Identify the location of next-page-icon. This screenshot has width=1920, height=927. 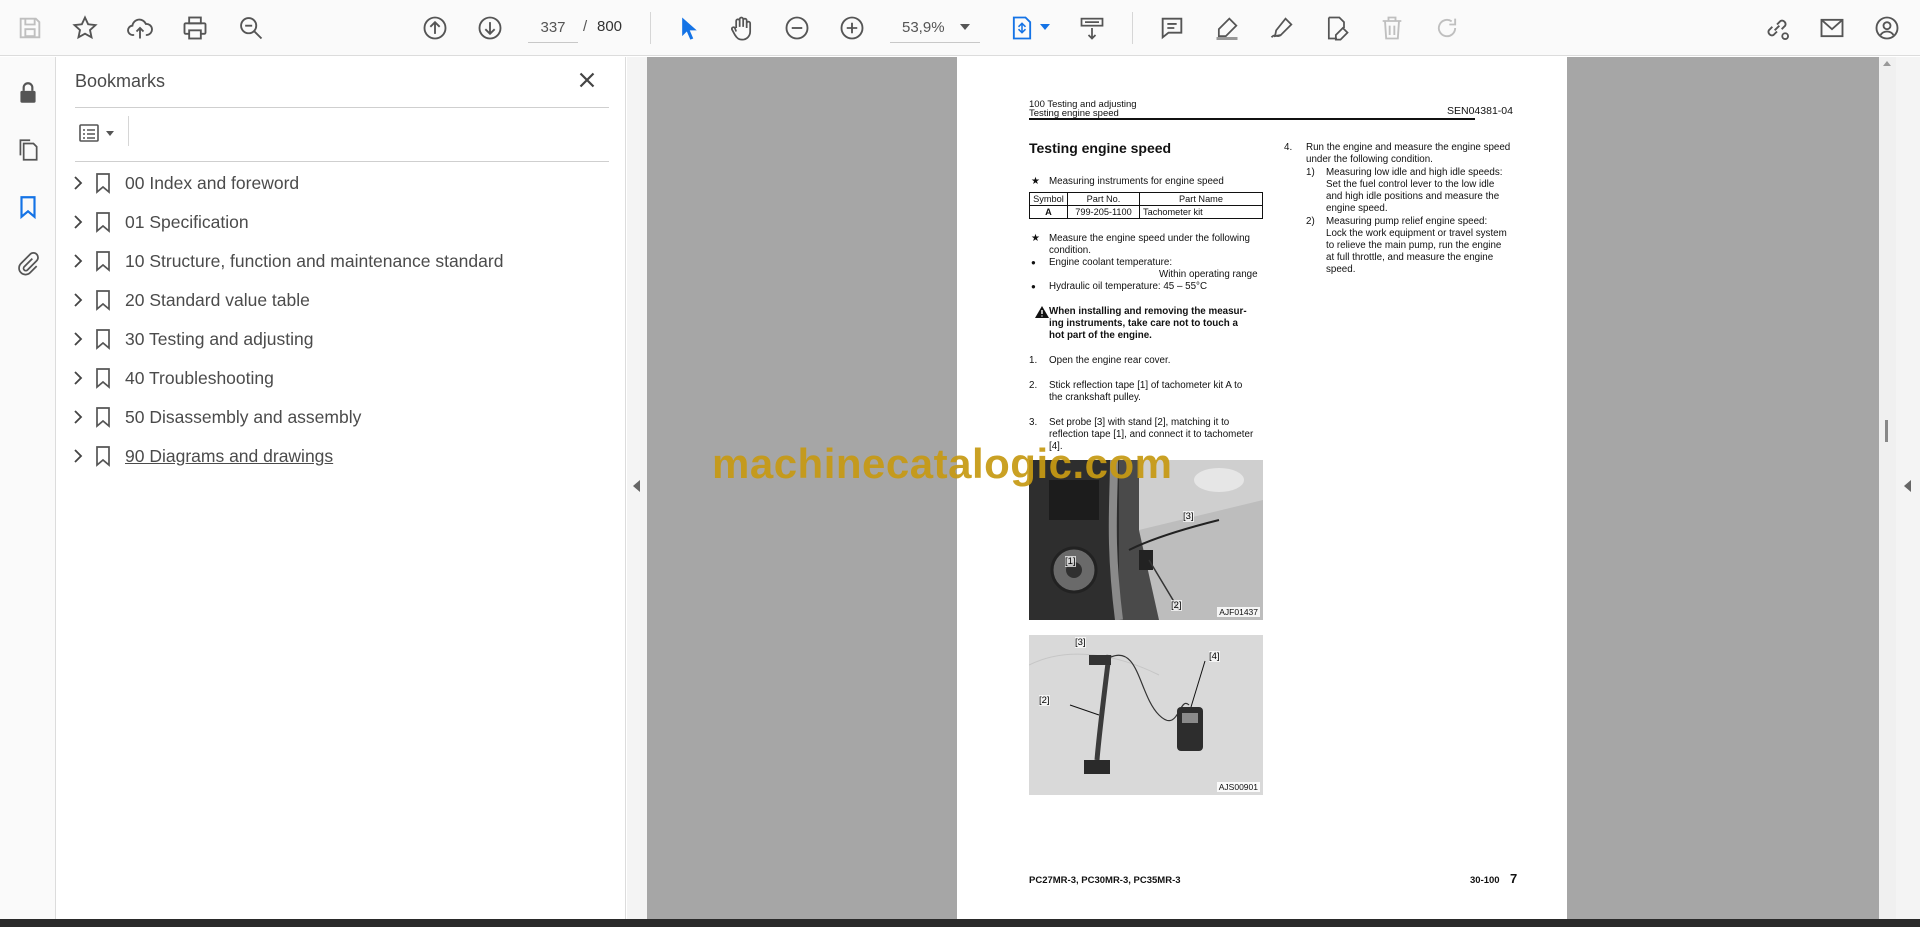
(490, 28).